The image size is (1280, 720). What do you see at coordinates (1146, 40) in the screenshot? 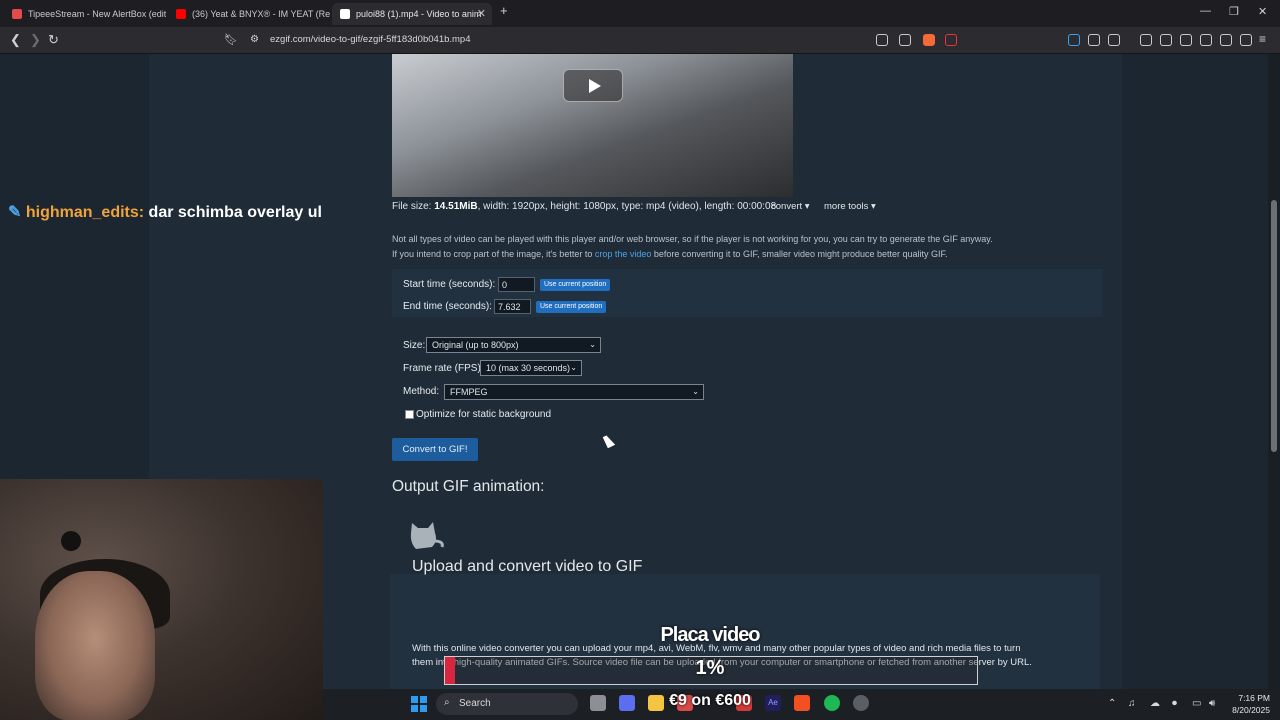
I see `downloads-icon` at bounding box center [1146, 40].